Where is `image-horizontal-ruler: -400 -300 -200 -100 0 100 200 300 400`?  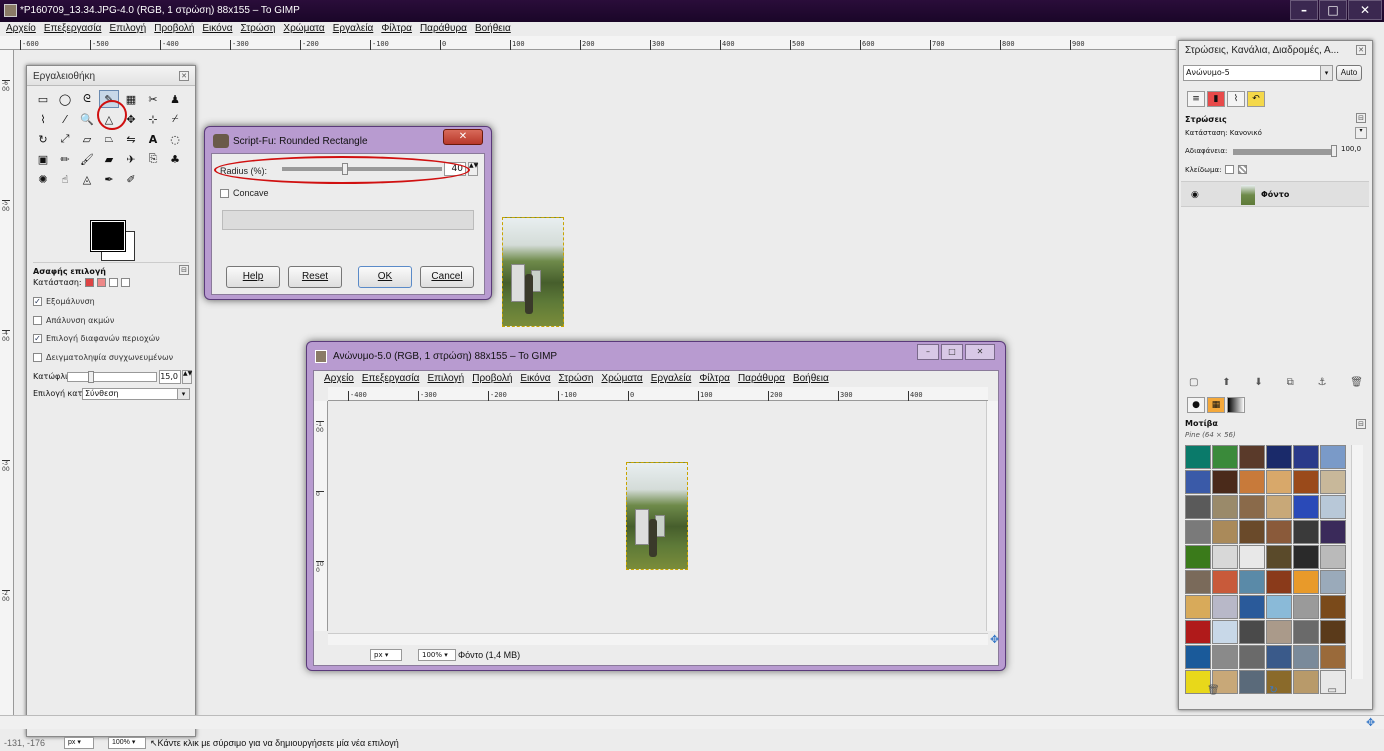 image-horizontal-ruler: -400 -300 -200 -100 0 100 200 300 400 is located at coordinates (658, 394).